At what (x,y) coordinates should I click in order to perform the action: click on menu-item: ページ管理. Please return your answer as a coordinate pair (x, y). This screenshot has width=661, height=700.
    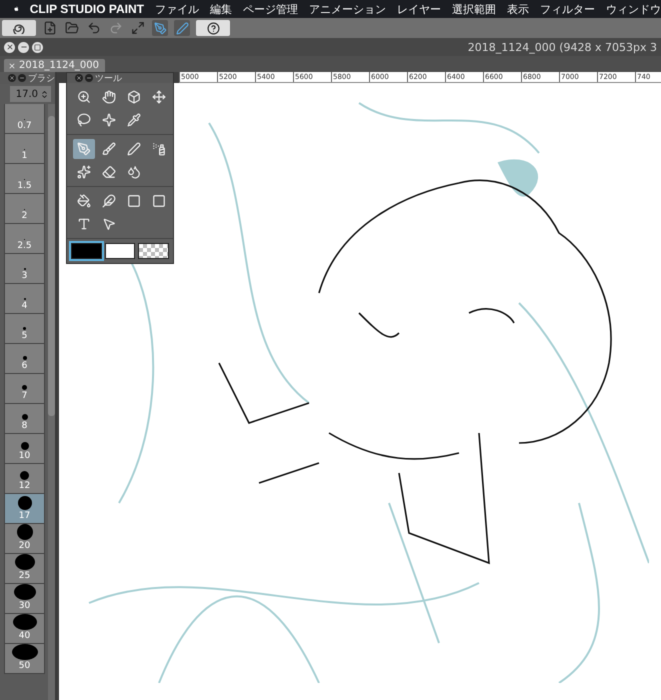
    Looking at the image, I should click on (270, 9).